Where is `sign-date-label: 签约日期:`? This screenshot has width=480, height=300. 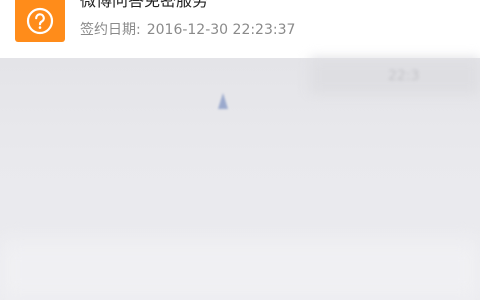 sign-date-label: 签约日期: is located at coordinates (110, 30).